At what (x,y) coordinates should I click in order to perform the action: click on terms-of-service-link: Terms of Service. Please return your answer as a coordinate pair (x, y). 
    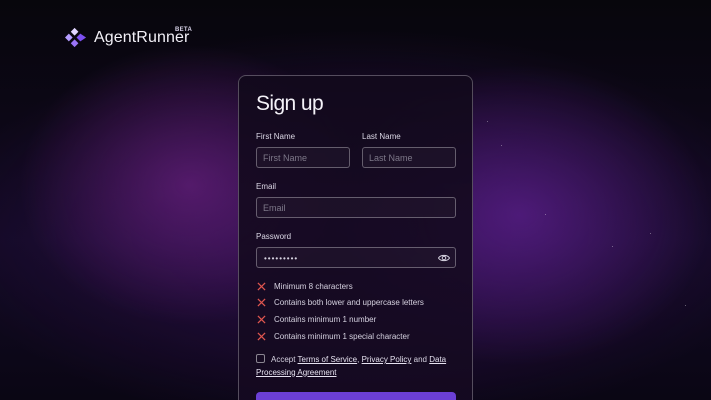
    Looking at the image, I should click on (328, 359).